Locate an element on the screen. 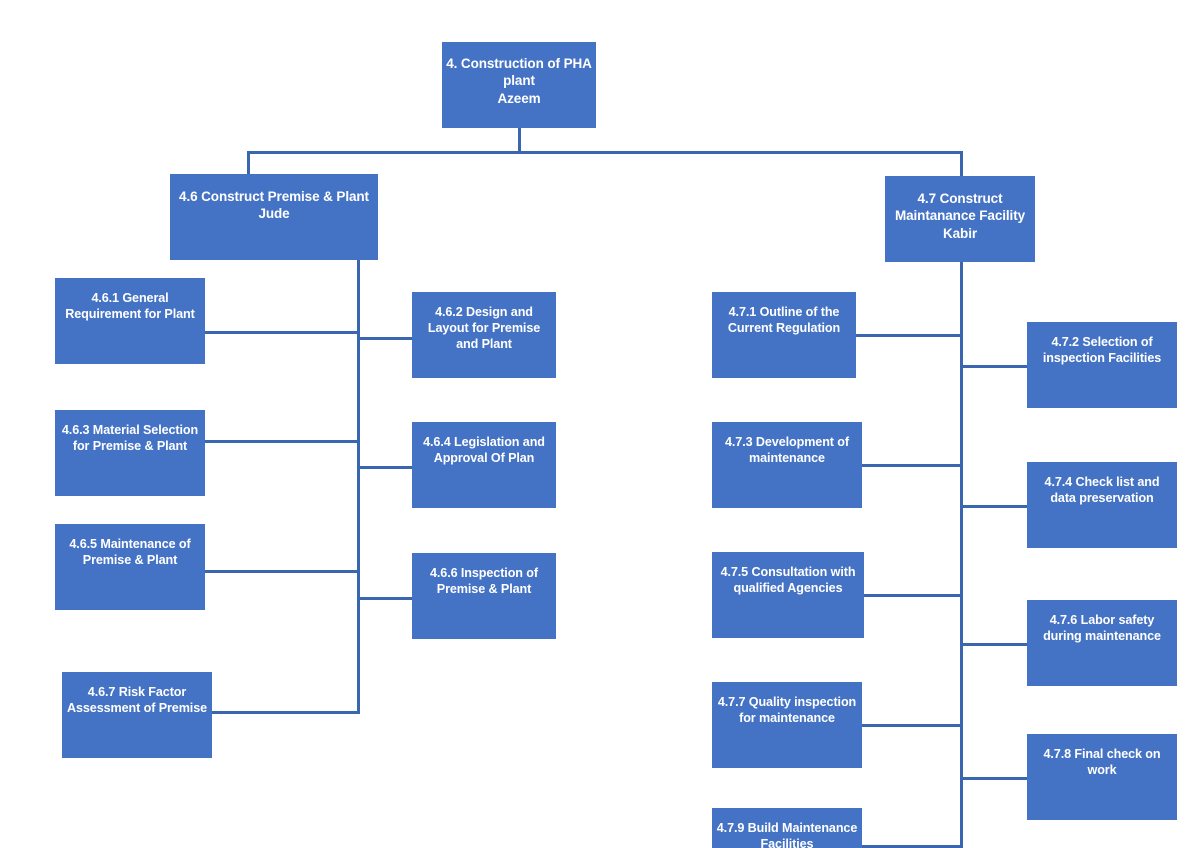  node-4-7-1: 4.7.1 Outline of the Current Regulation is located at coordinates (784, 335).